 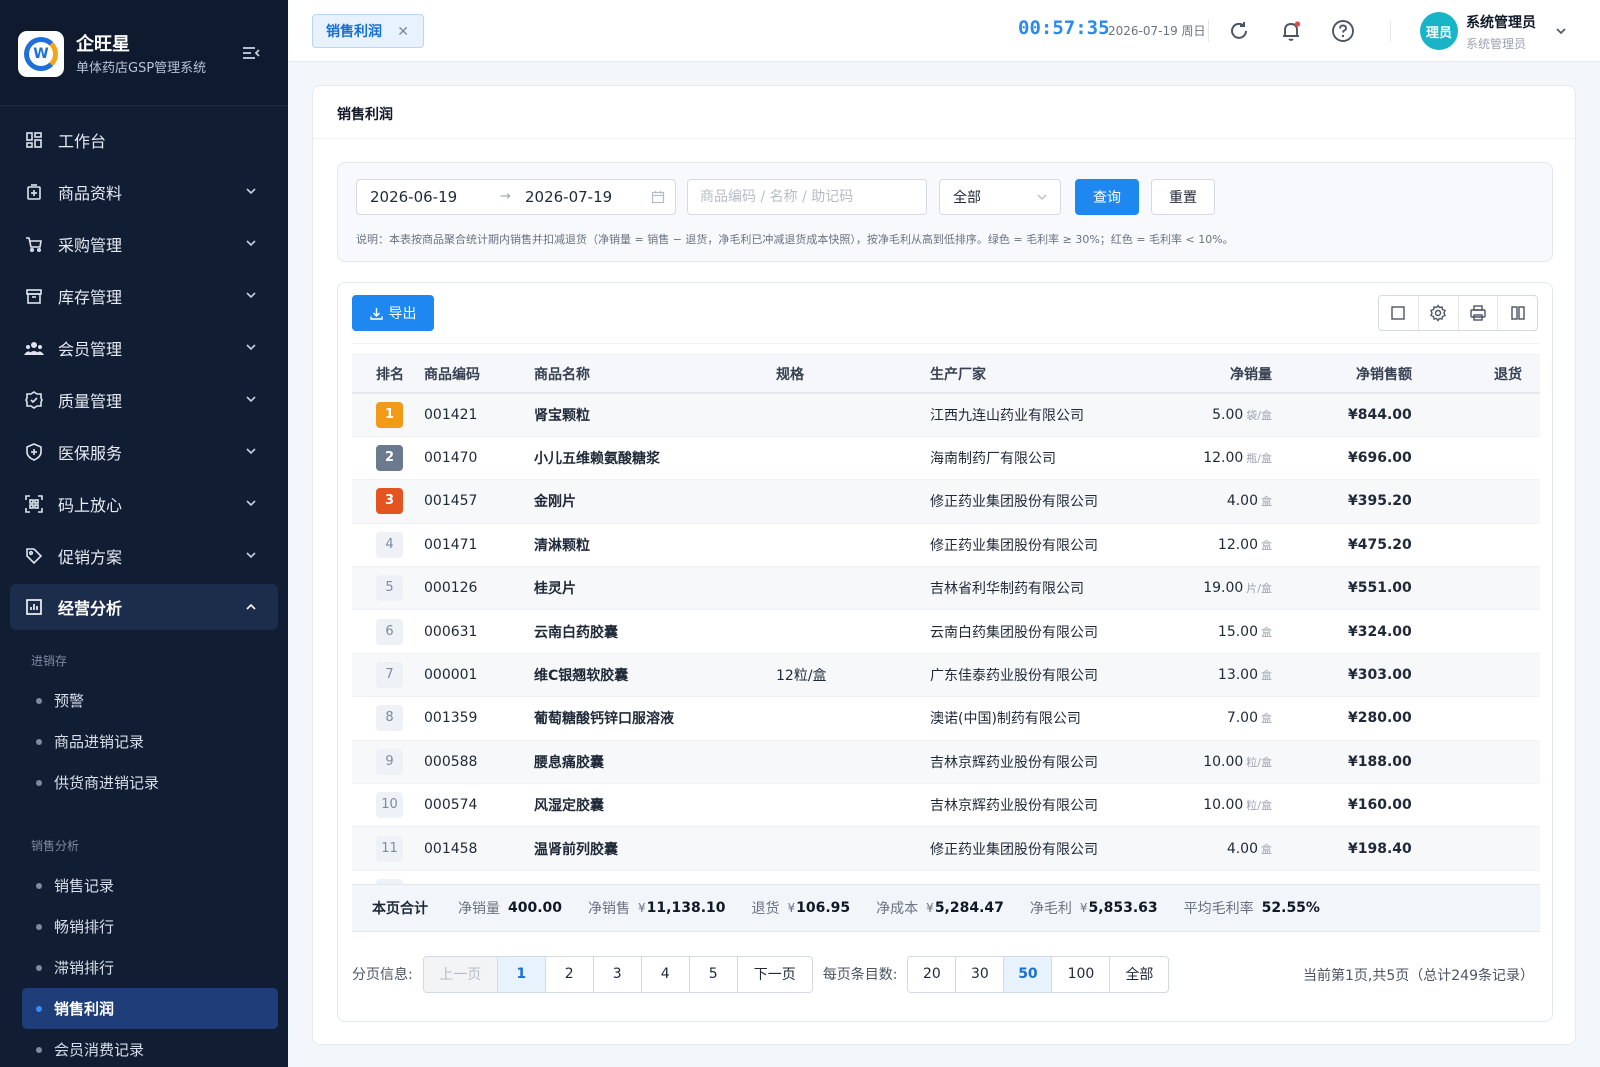 What do you see at coordinates (932, 974) in the screenshot?
I see `page-size-button: 20` at bounding box center [932, 974].